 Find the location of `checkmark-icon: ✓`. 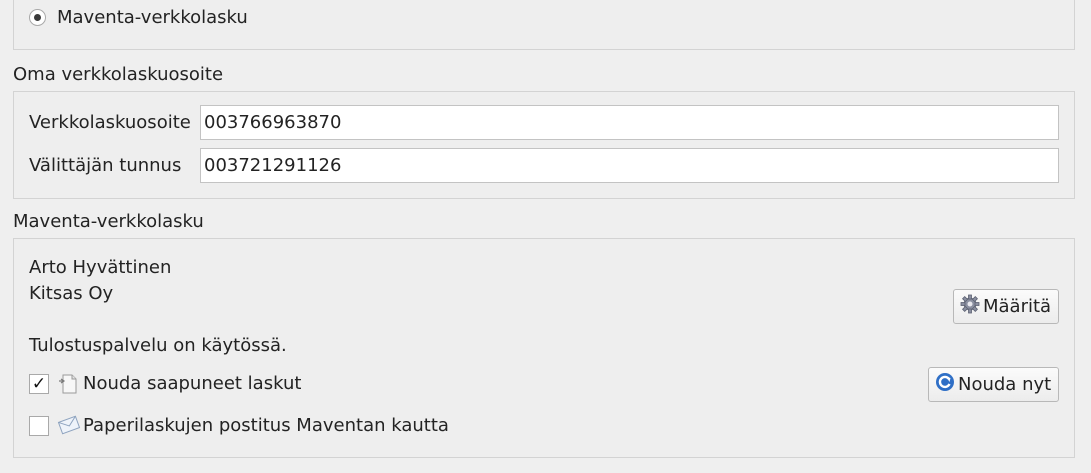

checkmark-icon: ✓ is located at coordinates (39, 384).